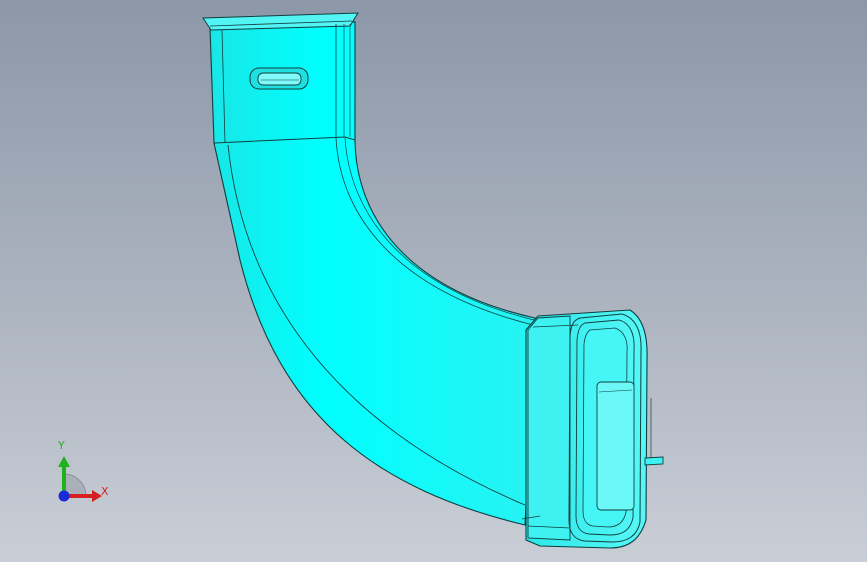 Image resolution: width=867 pixels, height=562 pixels. Describe the element at coordinates (64, 461) in the screenshot. I see `y-axis-head` at that location.